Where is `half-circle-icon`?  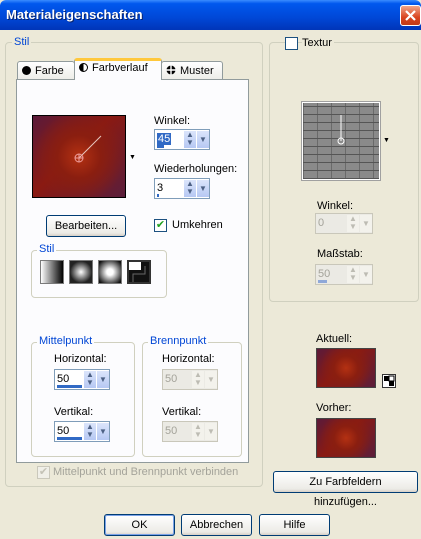 half-circle-icon is located at coordinates (83, 67).